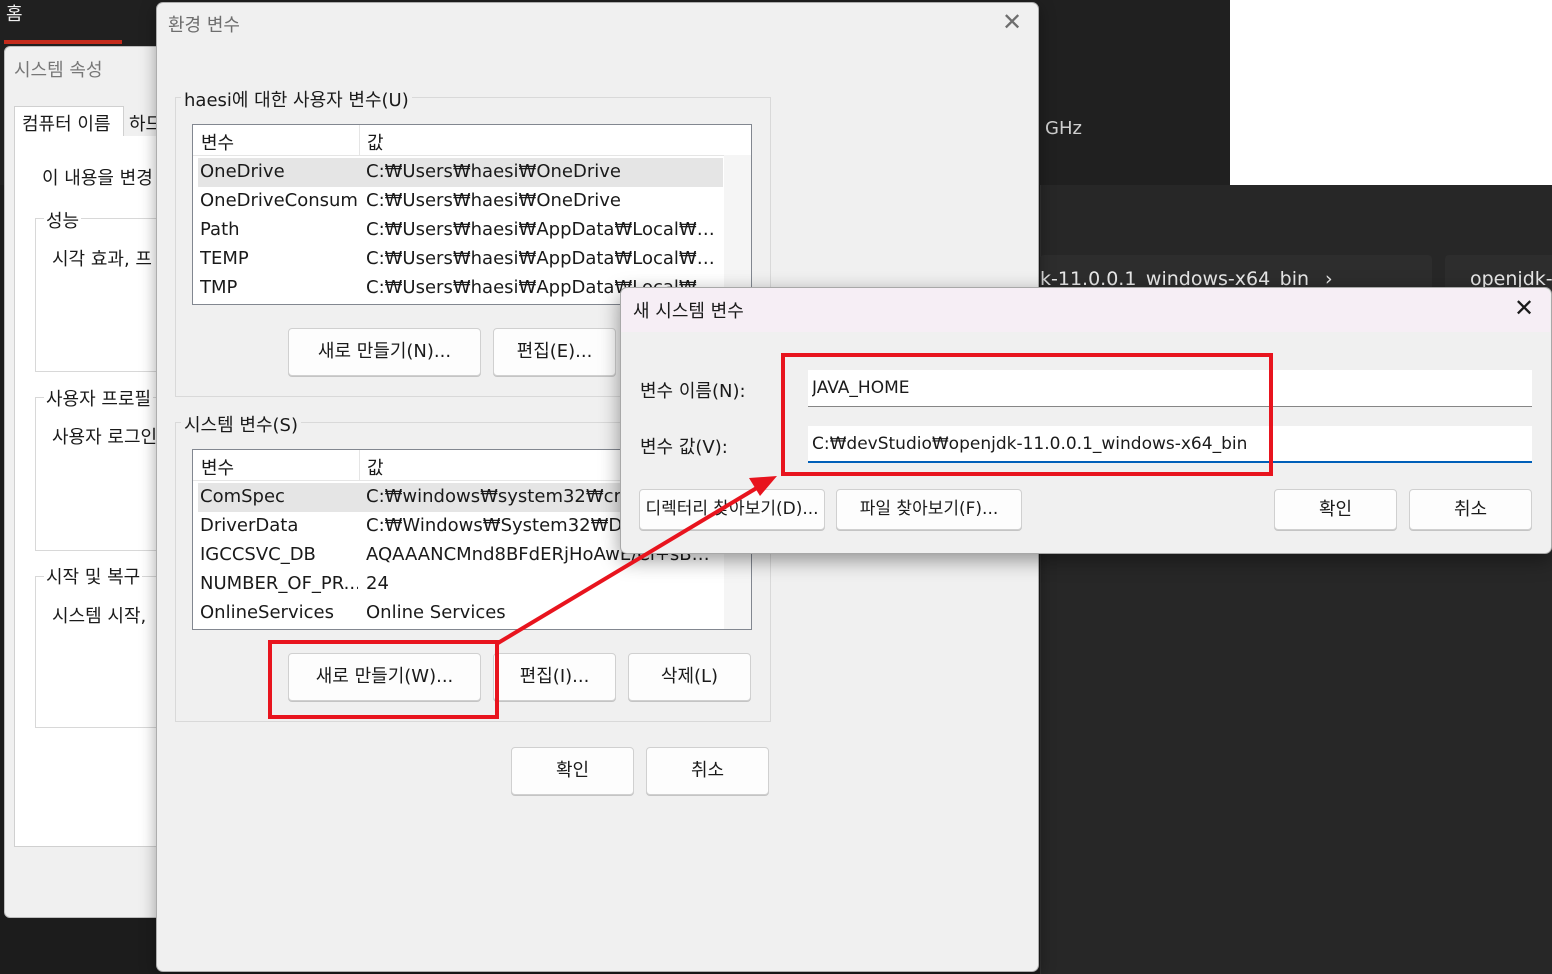 Image resolution: width=1552 pixels, height=974 pixels. I want to click on variable-name: IGCCSVC_DB, so click(258, 554).